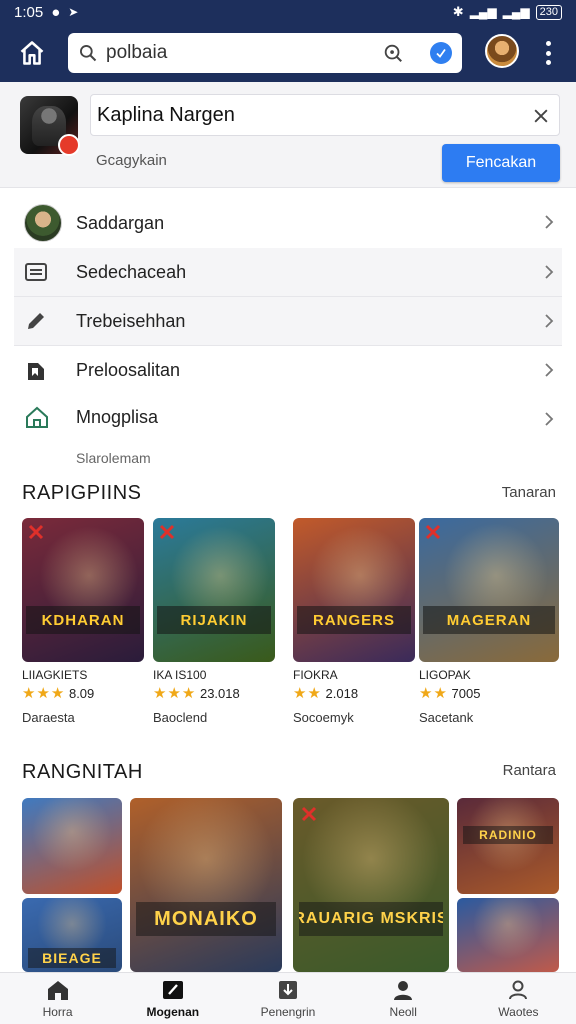 The width and height of the screenshot is (576, 1024). I want to click on game-art-title: RANGERS, so click(354, 620).